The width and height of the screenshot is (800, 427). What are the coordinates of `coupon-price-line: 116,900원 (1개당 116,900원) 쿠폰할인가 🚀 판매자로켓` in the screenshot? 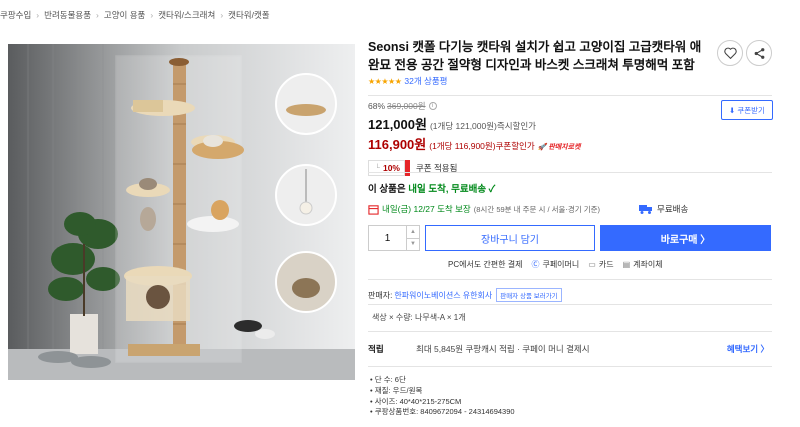 It's located at (570, 143).